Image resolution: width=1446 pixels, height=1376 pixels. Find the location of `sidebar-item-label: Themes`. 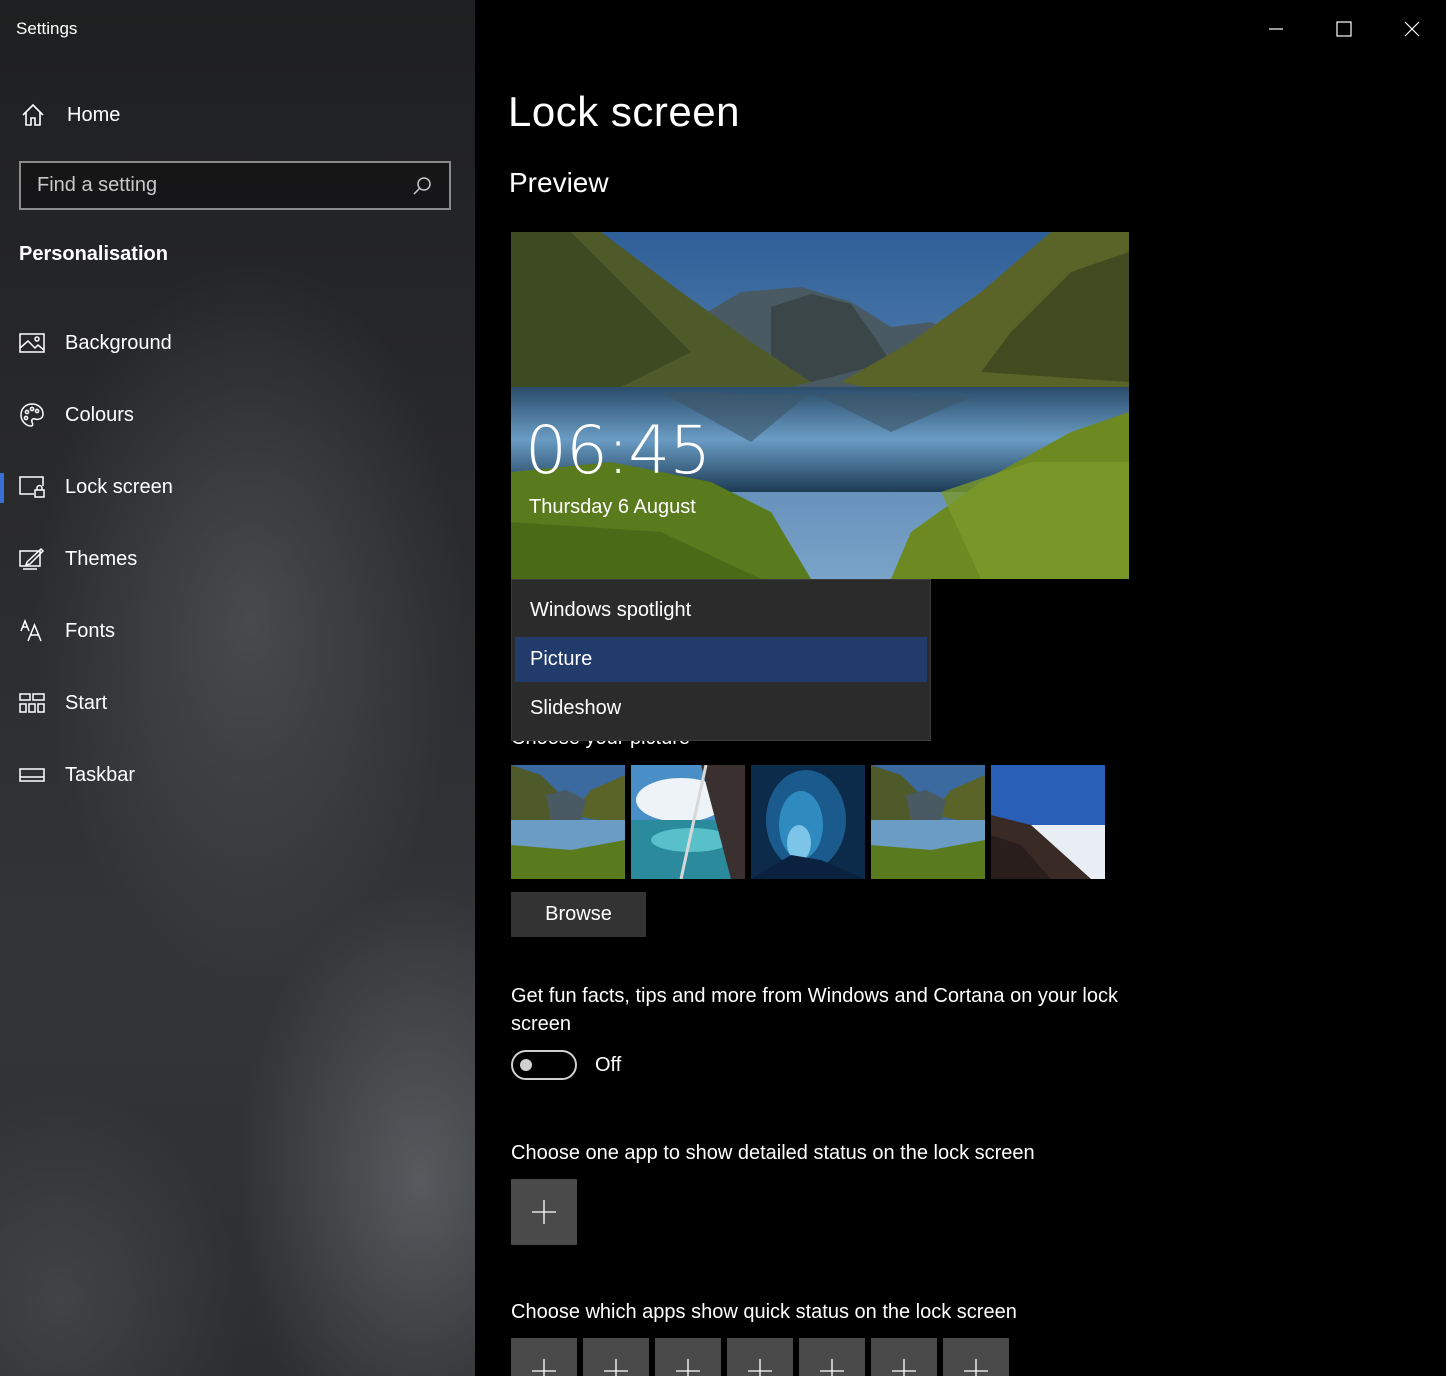

sidebar-item-label: Themes is located at coordinates (101, 558).